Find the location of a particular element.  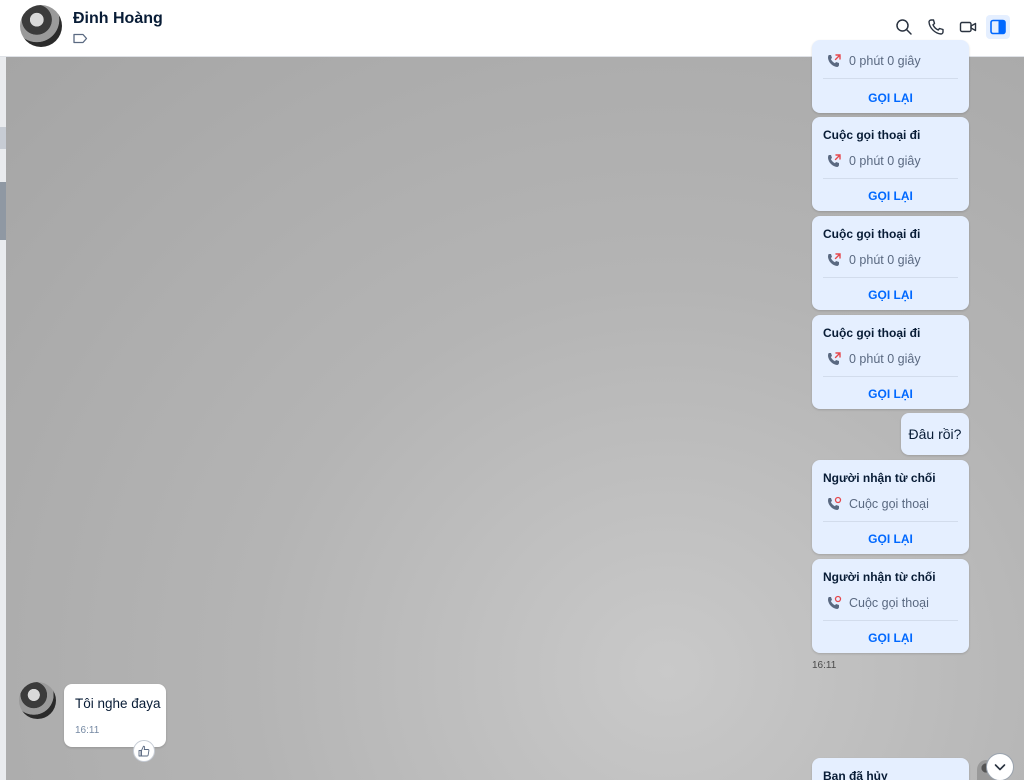

tag-icon is located at coordinates (80, 38).